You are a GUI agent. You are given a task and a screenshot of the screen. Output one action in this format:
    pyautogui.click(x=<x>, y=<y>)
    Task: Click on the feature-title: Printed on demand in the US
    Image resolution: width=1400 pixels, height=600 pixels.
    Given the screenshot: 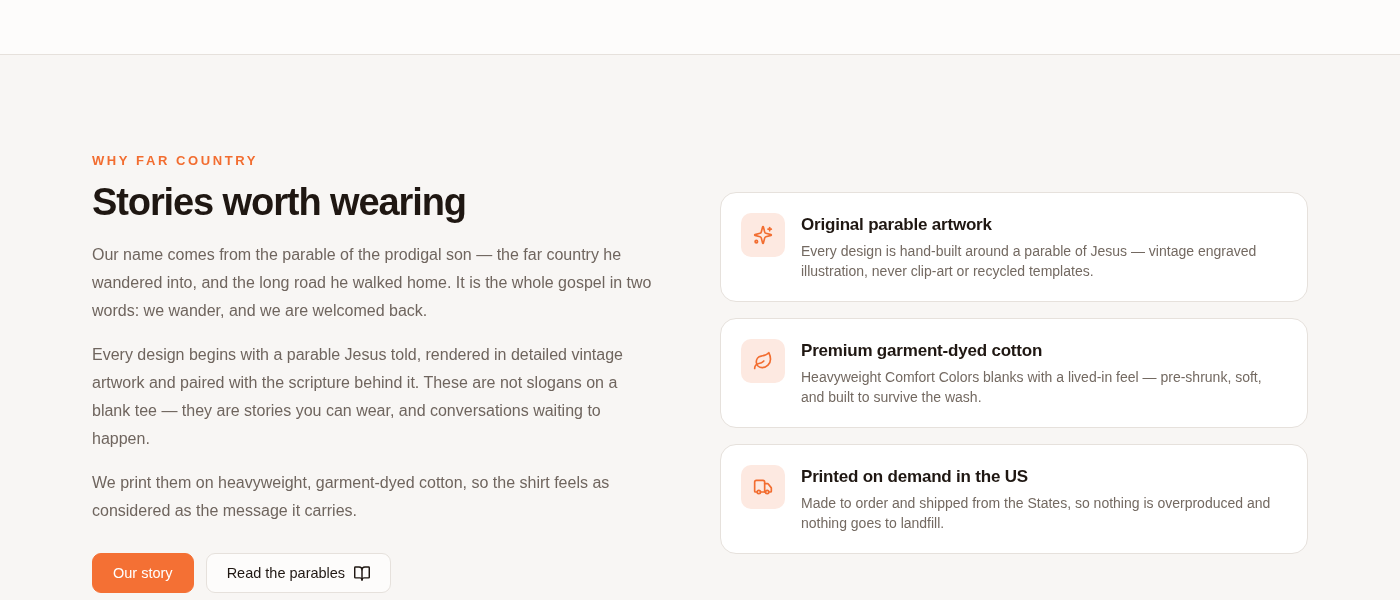 What is the action you would take?
    pyautogui.click(x=915, y=477)
    